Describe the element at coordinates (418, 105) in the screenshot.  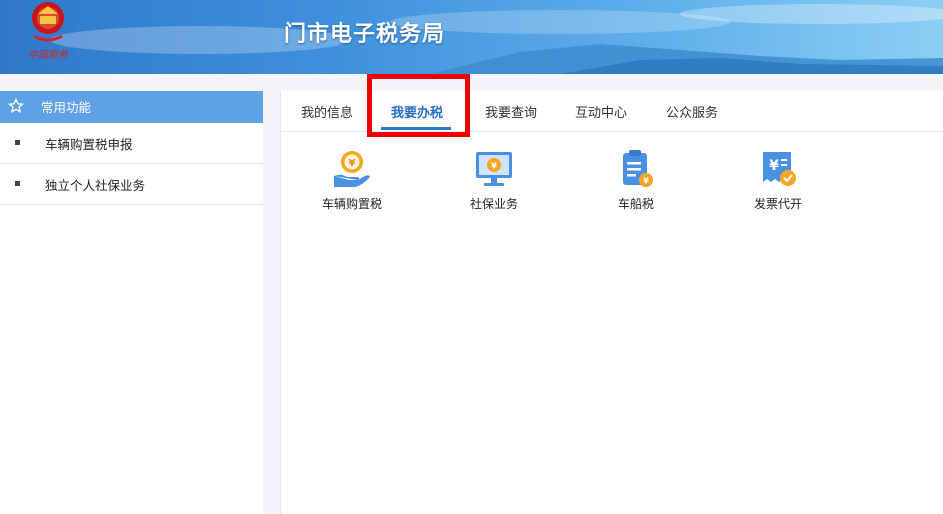
I see `highlight-annotation` at that location.